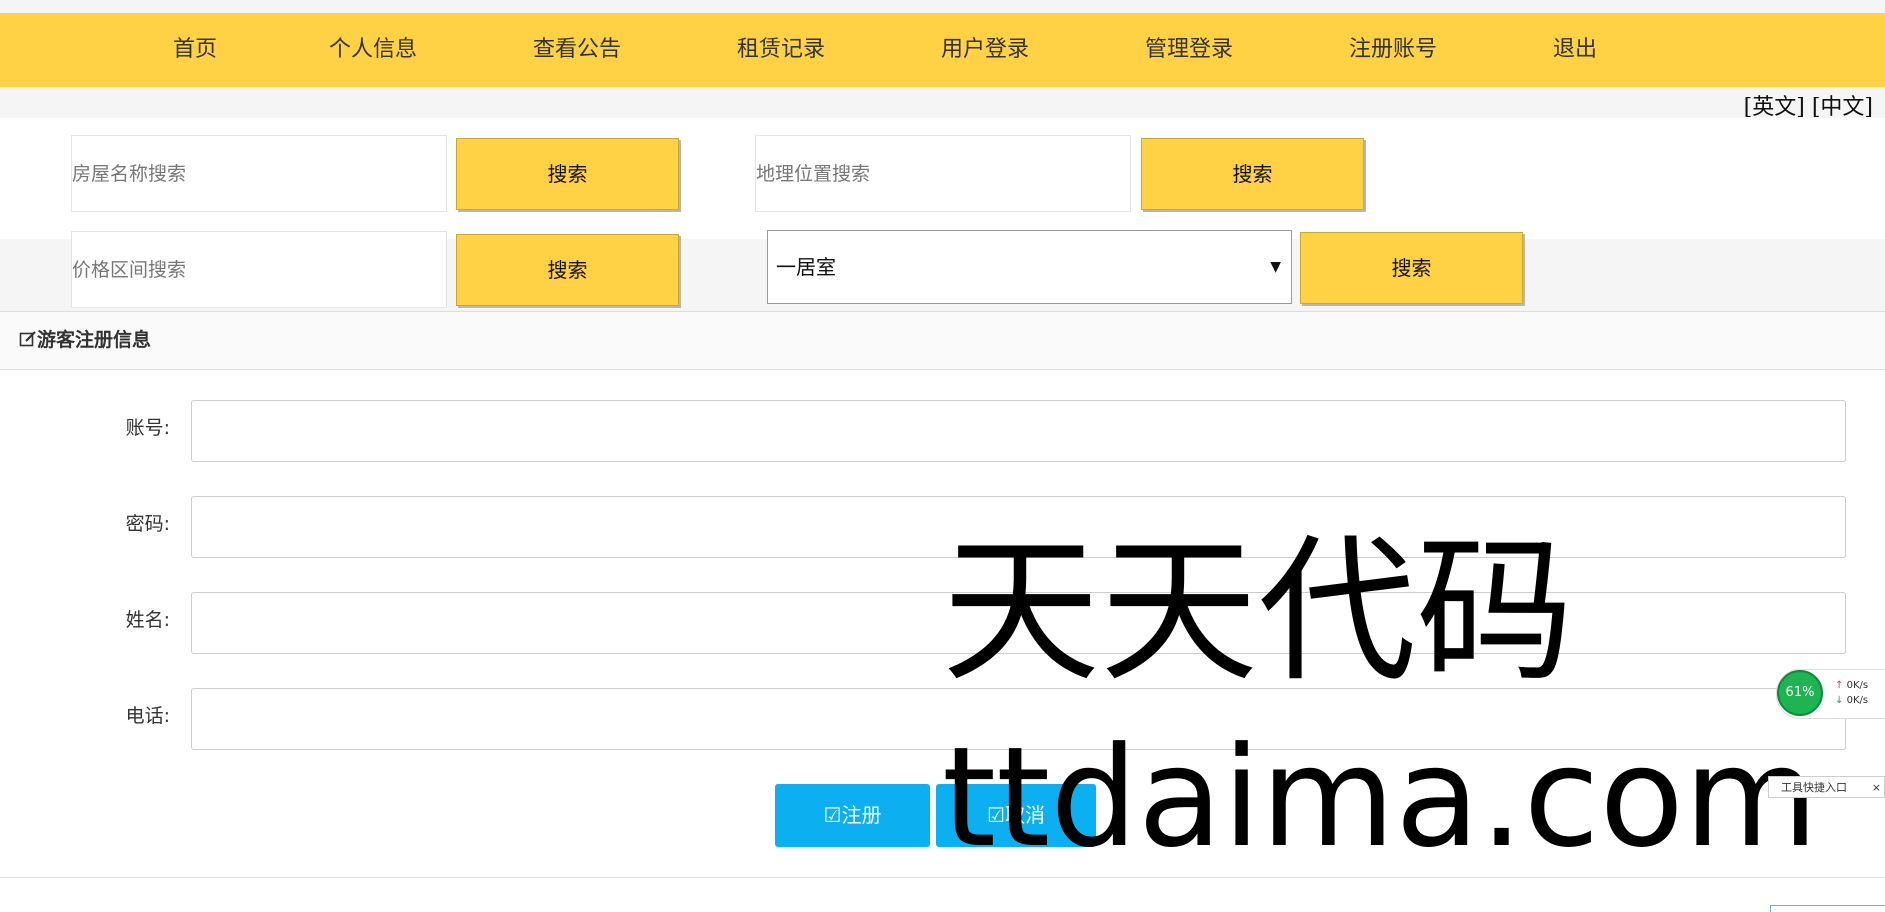 The height and width of the screenshot is (912, 1885). I want to click on nav-item-profile: 个人信息, so click(373, 50).